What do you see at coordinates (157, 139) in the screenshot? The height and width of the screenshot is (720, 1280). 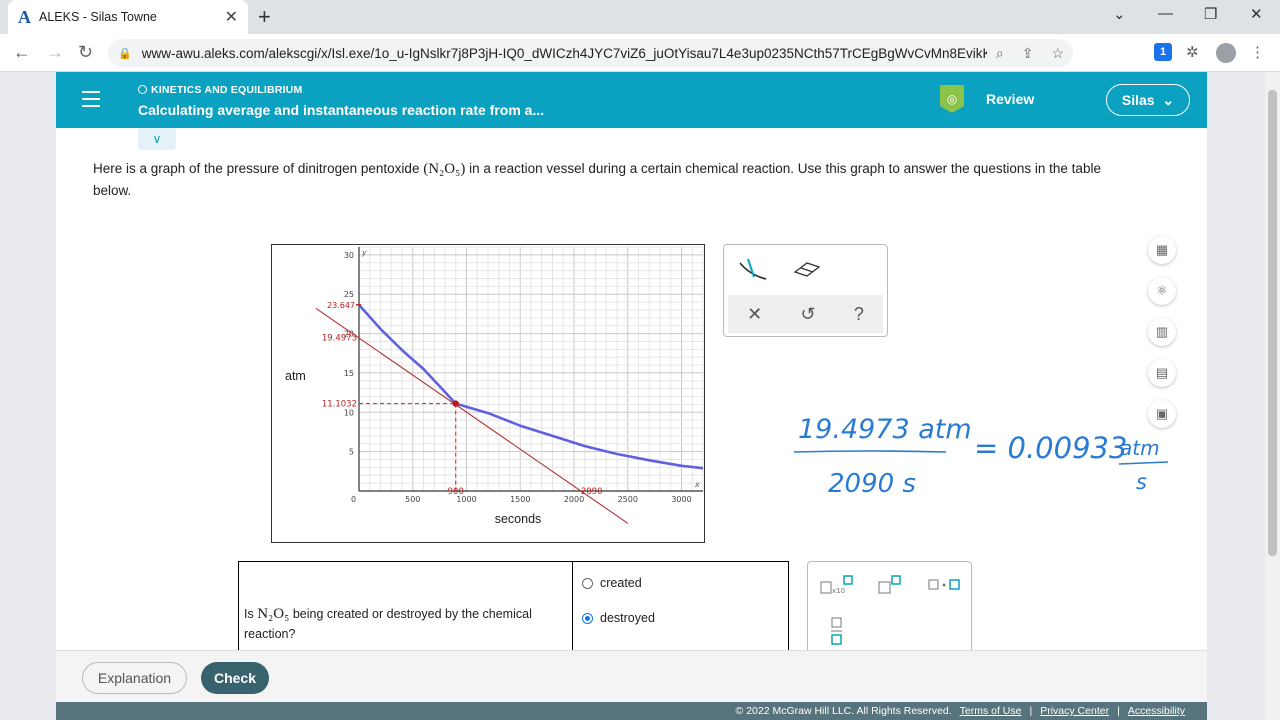 I see `collapse-header-chevron-icon: ∨` at bounding box center [157, 139].